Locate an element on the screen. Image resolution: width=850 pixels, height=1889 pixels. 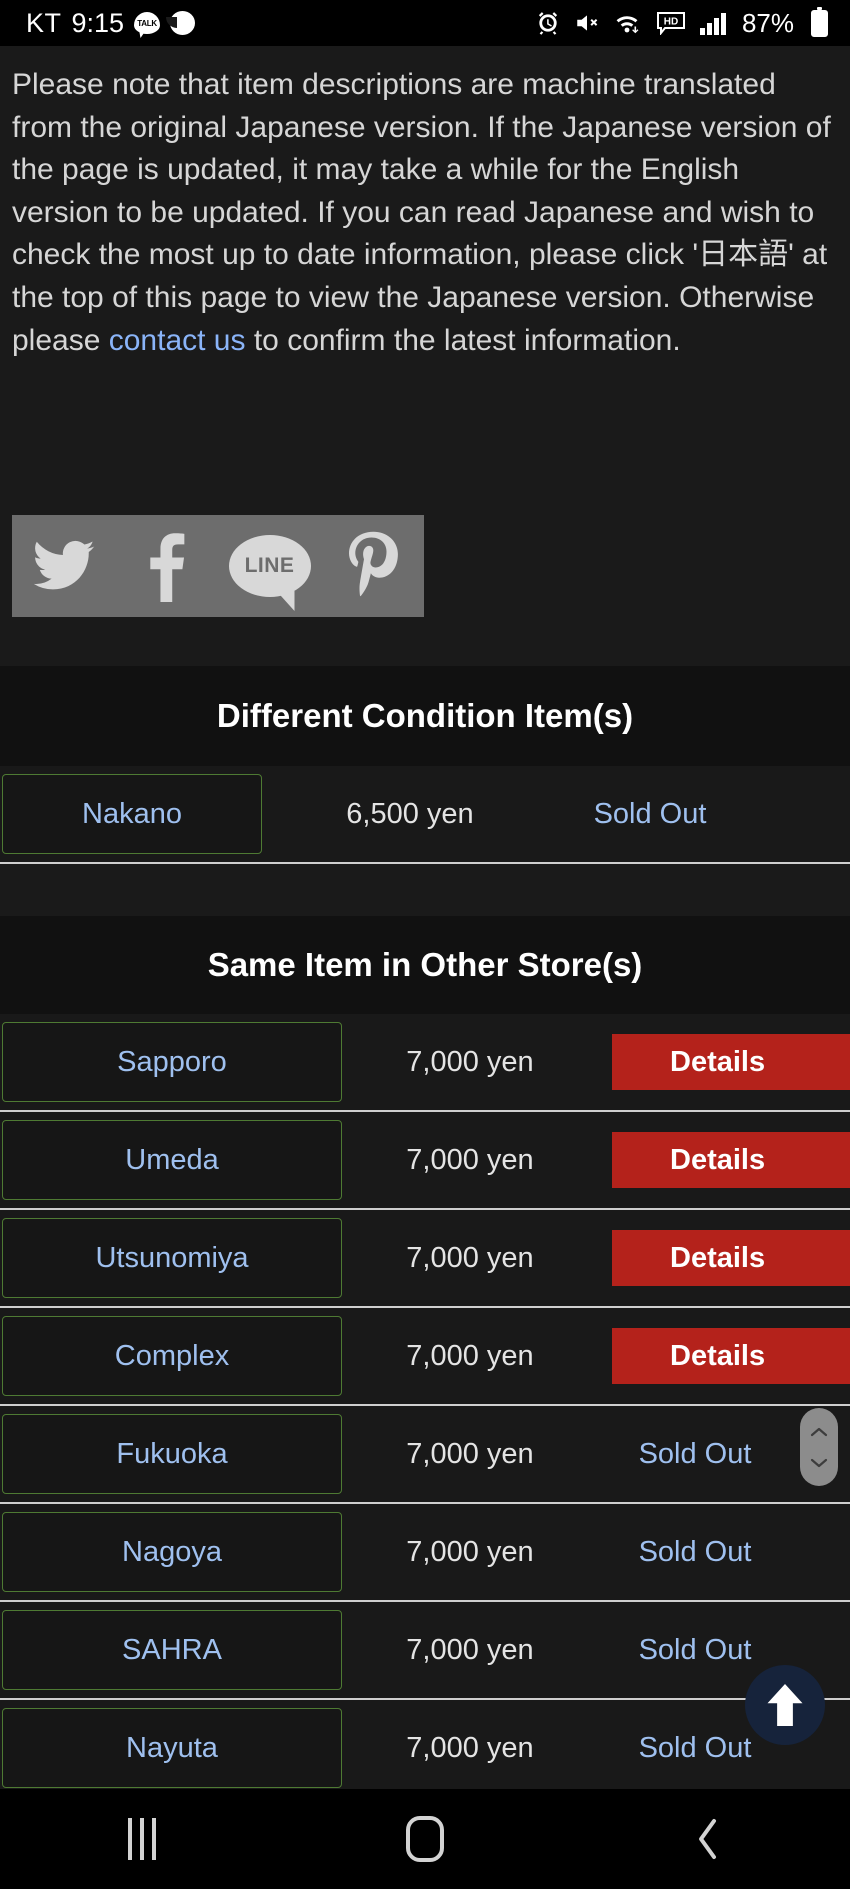
nav-home-button is located at coordinates (424, 1839).